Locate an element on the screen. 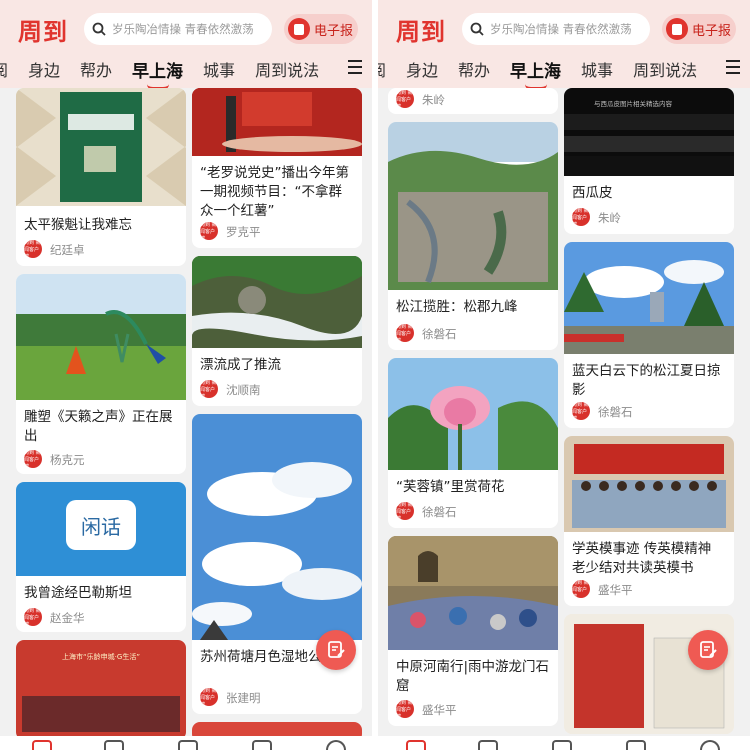 The image size is (750, 750). article-card: 周到 新闻客户端 朱岭 is located at coordinates (473, 101).